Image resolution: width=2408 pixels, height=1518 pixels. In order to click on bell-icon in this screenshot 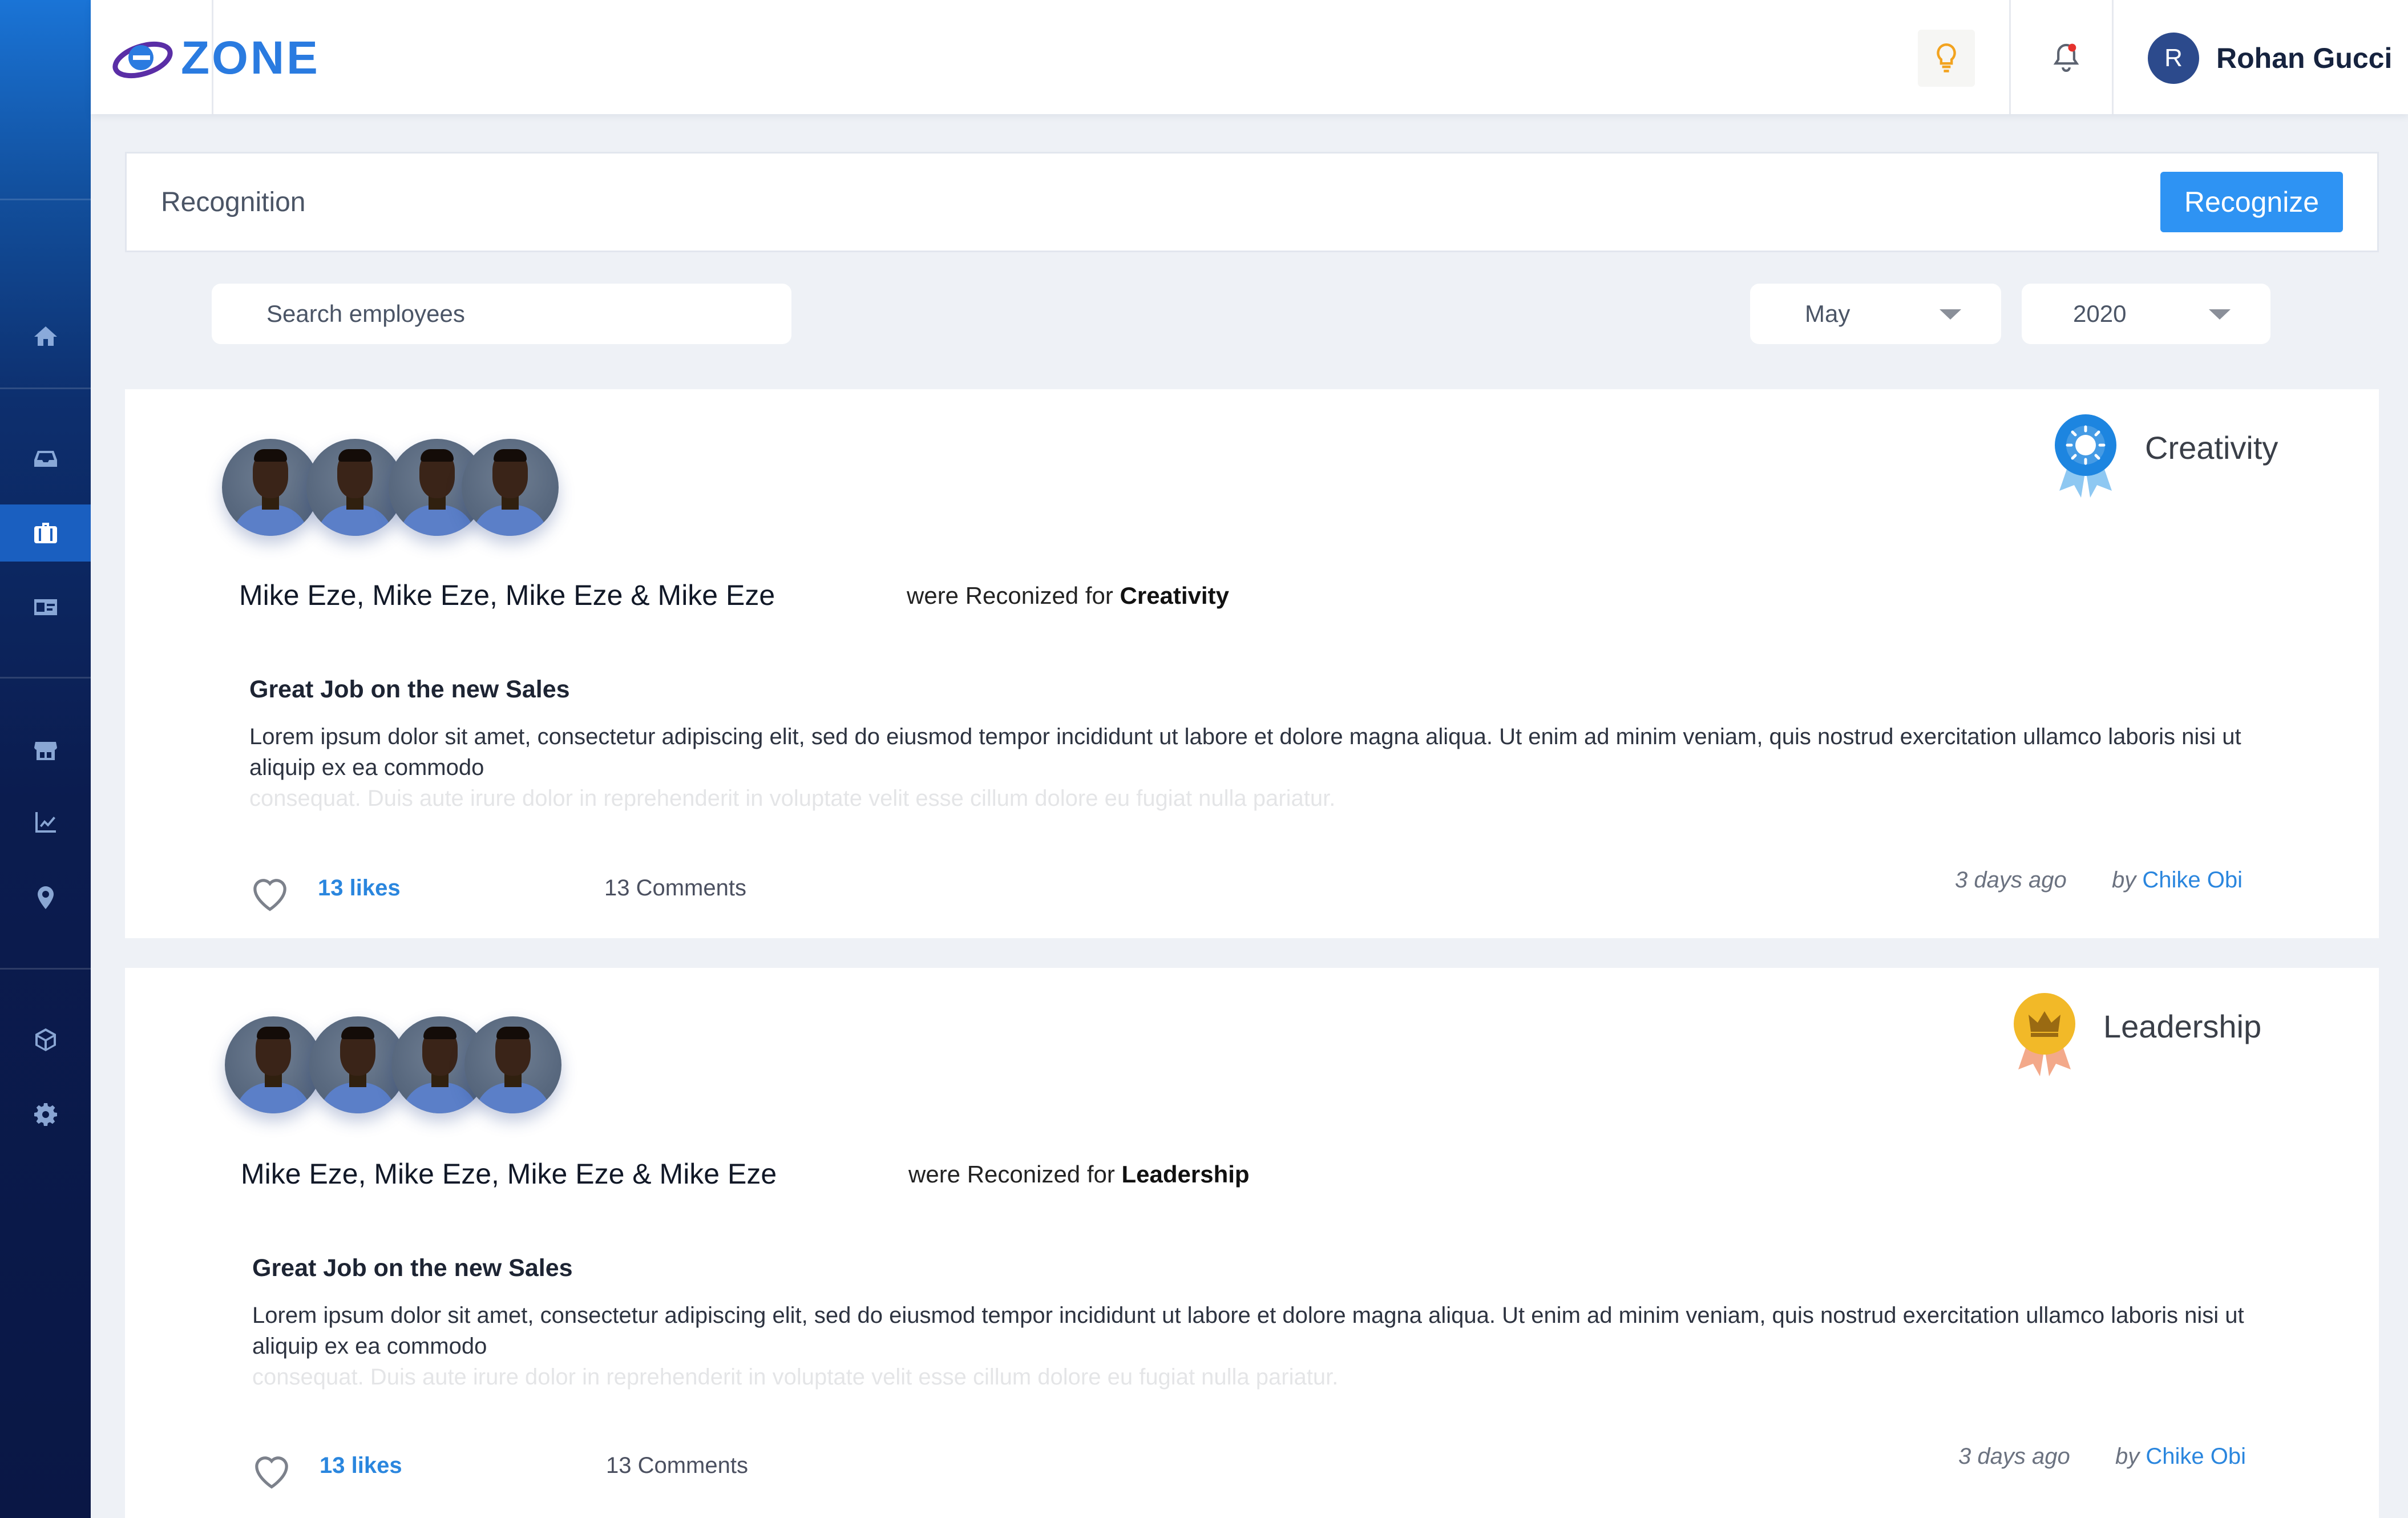, I will do `click(2066, 57)`.